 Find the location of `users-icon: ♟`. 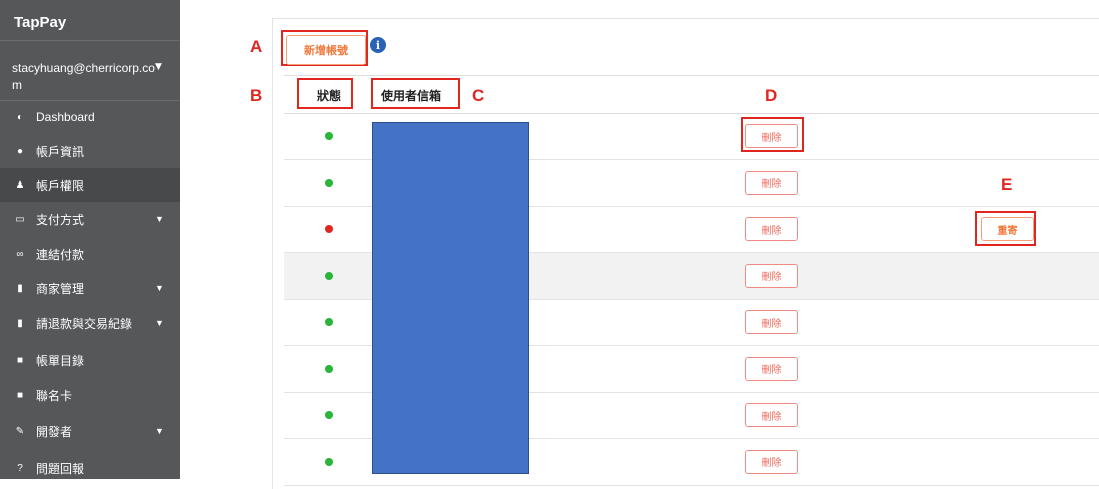

users-icon: ♟ is located at coordinates (20, 185).